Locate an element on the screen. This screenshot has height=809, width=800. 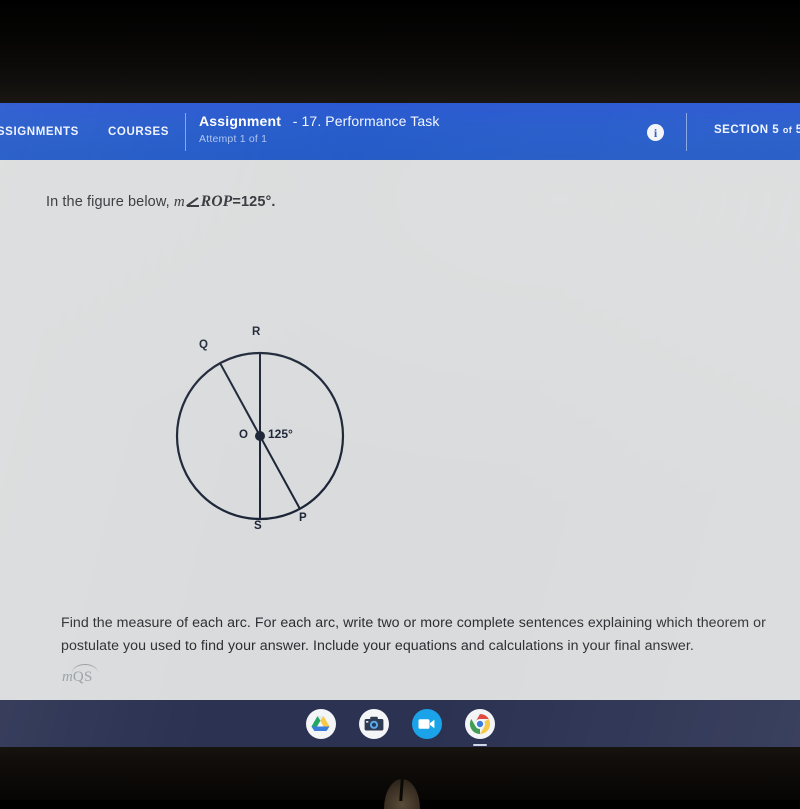
nav-item-courses: COURSES is located at coordinates (138, 131).